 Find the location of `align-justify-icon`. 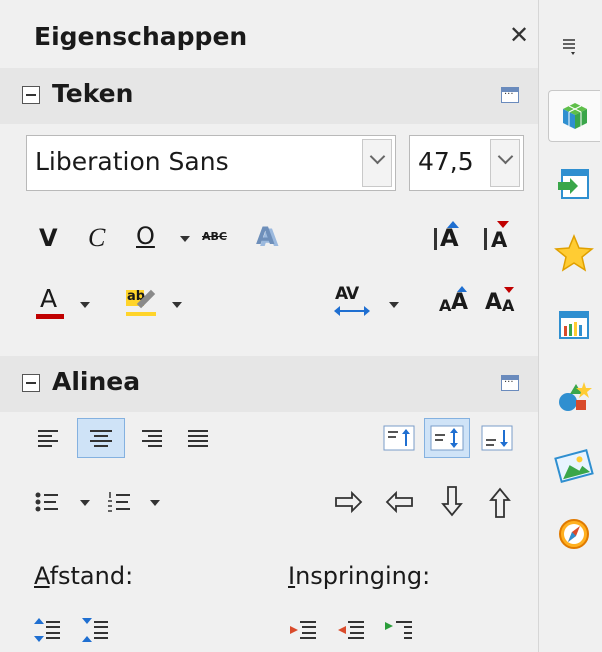

align-justify-icon is located at coordinates (198, 438).